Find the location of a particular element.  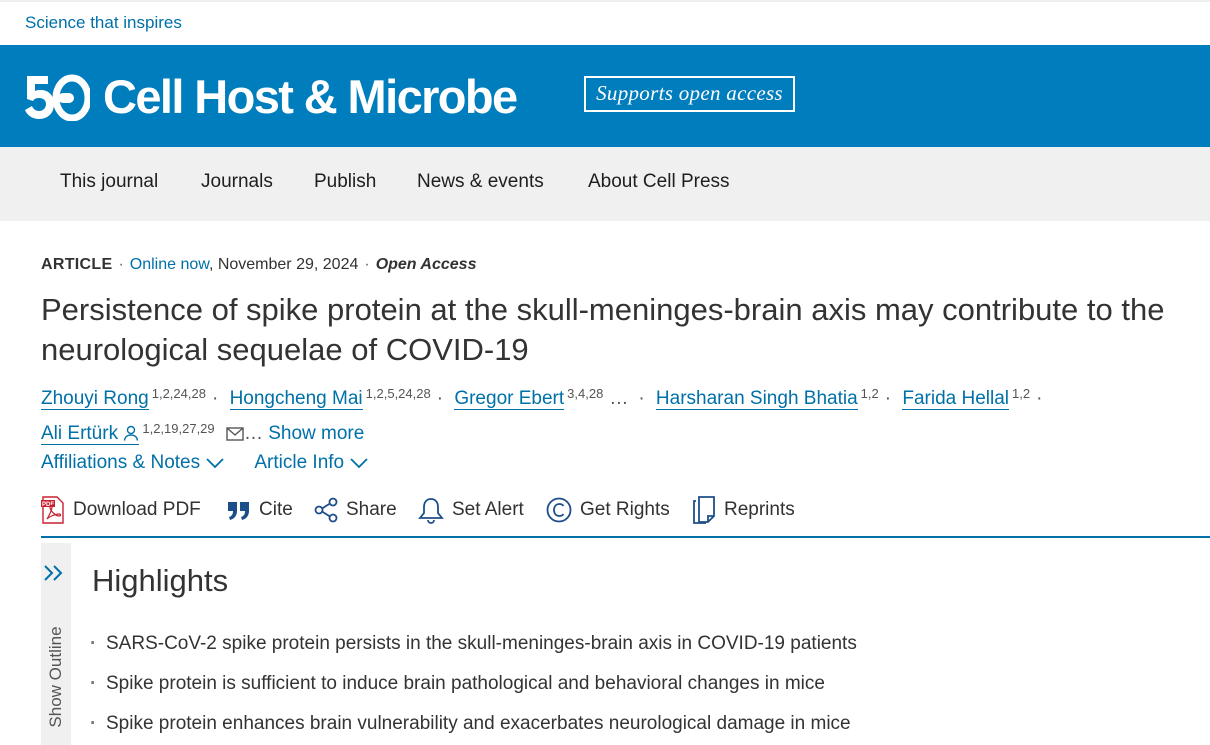

journal-banner: Cell Host & Microbe Supports open access is located at coordinates (605, 96).